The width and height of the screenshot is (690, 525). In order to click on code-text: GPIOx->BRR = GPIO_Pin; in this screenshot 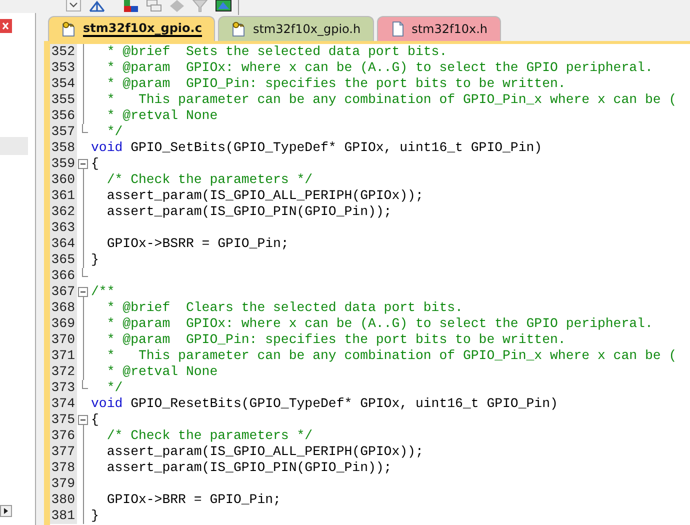, I will do `click(193, 499)`.